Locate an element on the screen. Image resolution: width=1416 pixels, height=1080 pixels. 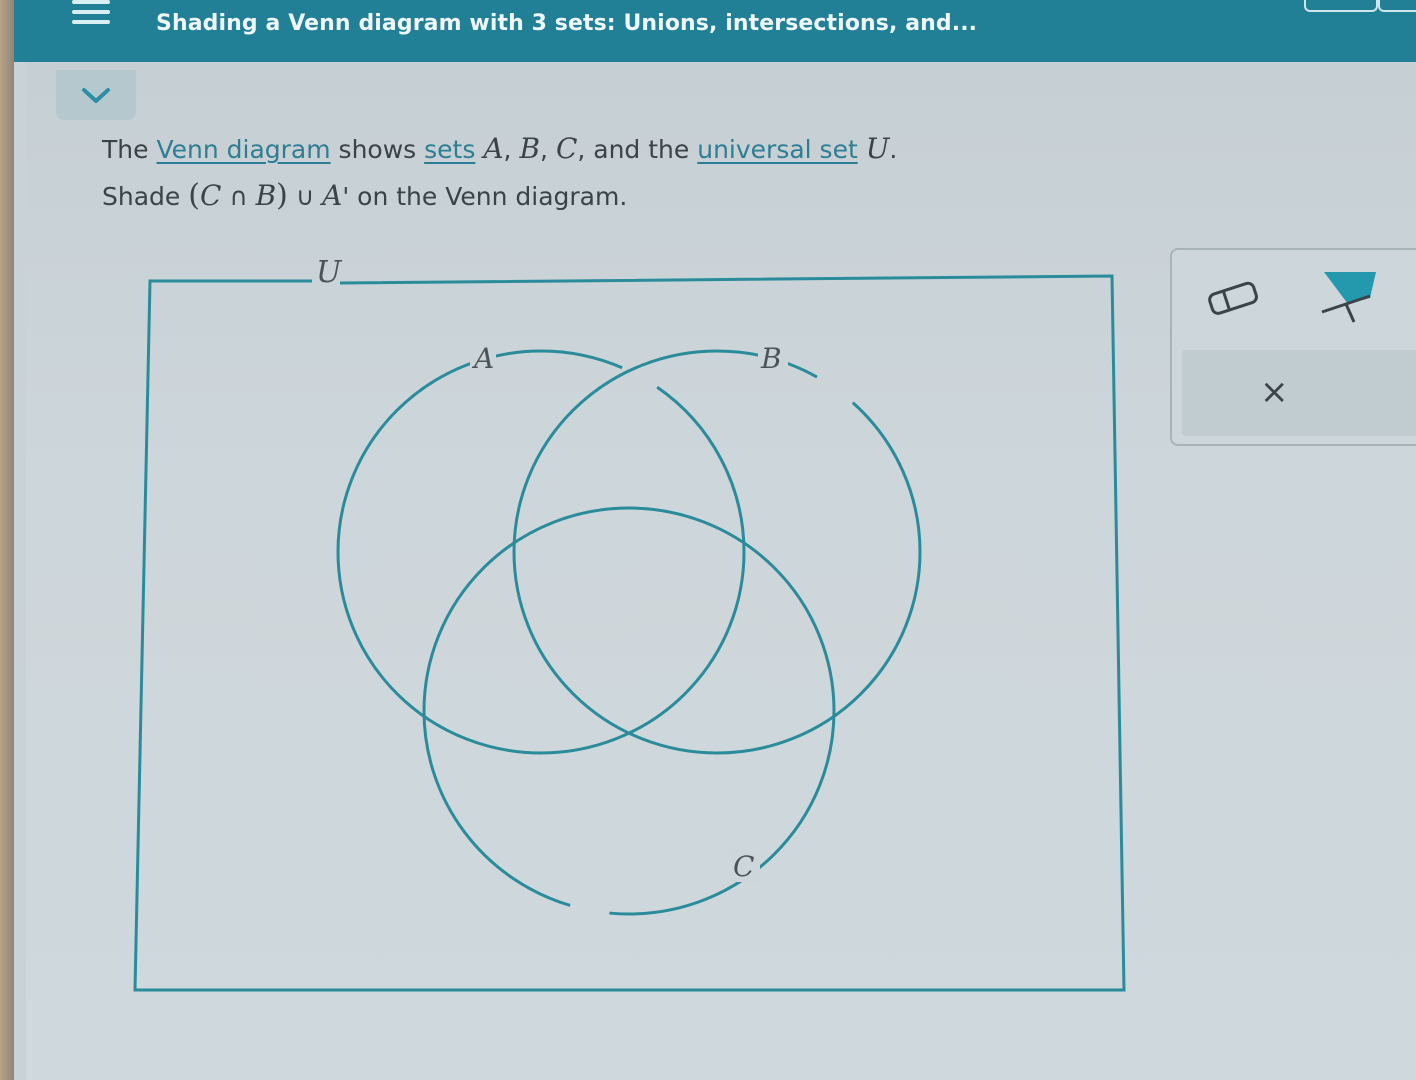
circle-a is located at coordinates (541, 552).